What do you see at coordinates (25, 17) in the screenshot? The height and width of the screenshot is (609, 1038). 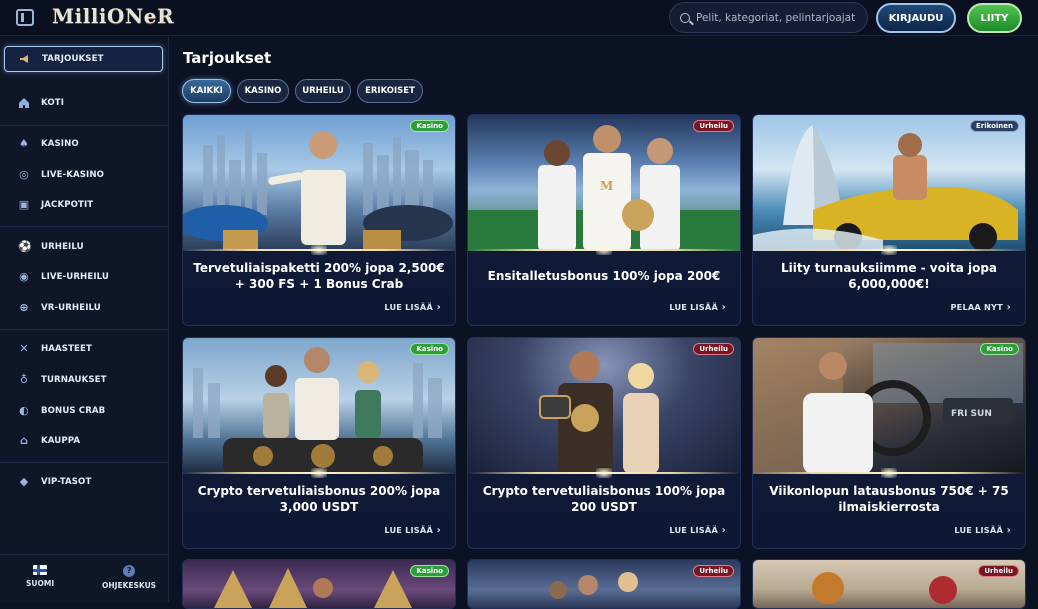 I see `sidebar-toggle-icon` at bounding box center [25, 17].